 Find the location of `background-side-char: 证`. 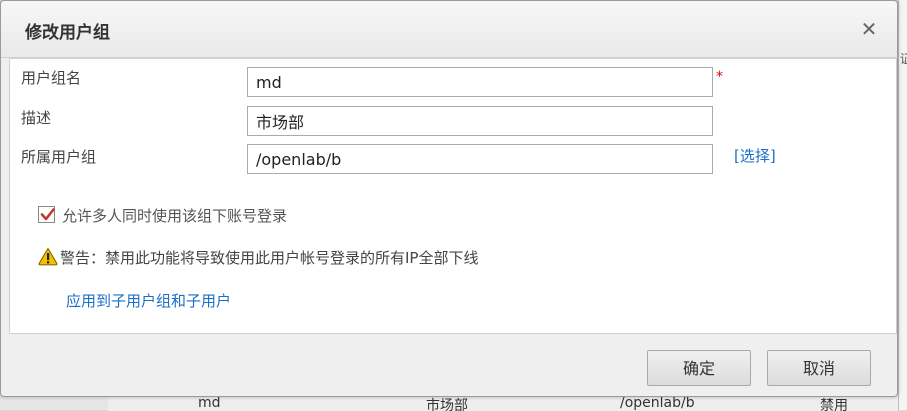

background-side-char: 证 is located at coordinates (903, 59).